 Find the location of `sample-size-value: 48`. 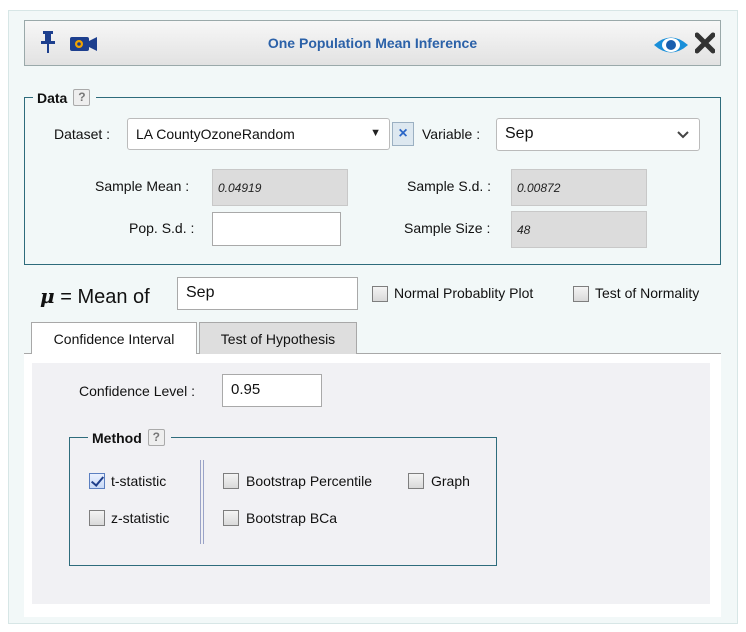

sample-size-value: 48 is located at coordinates (579, 229).